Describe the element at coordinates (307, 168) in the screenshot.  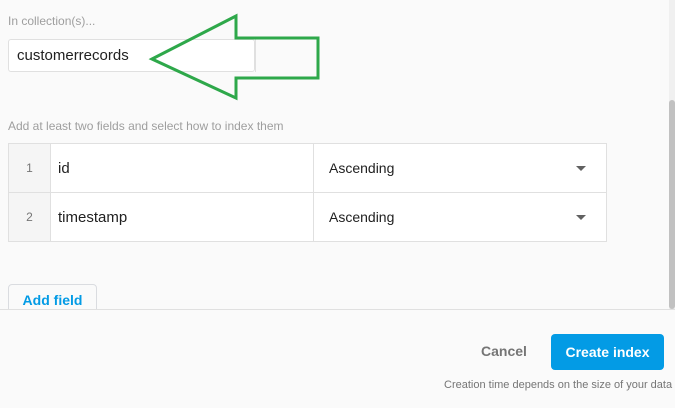
I see `field-row: 1 id Ascending` at that location.